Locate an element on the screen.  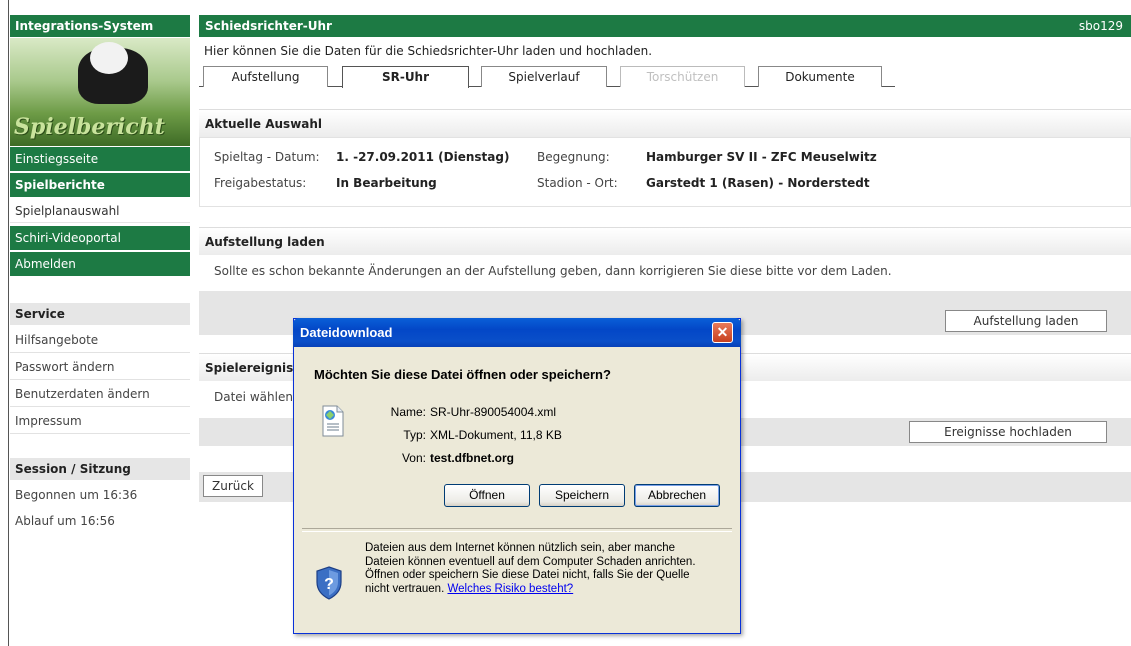
nav-spielplanauswahl: Spielplanauswahl is located at coordinates (100, 211).